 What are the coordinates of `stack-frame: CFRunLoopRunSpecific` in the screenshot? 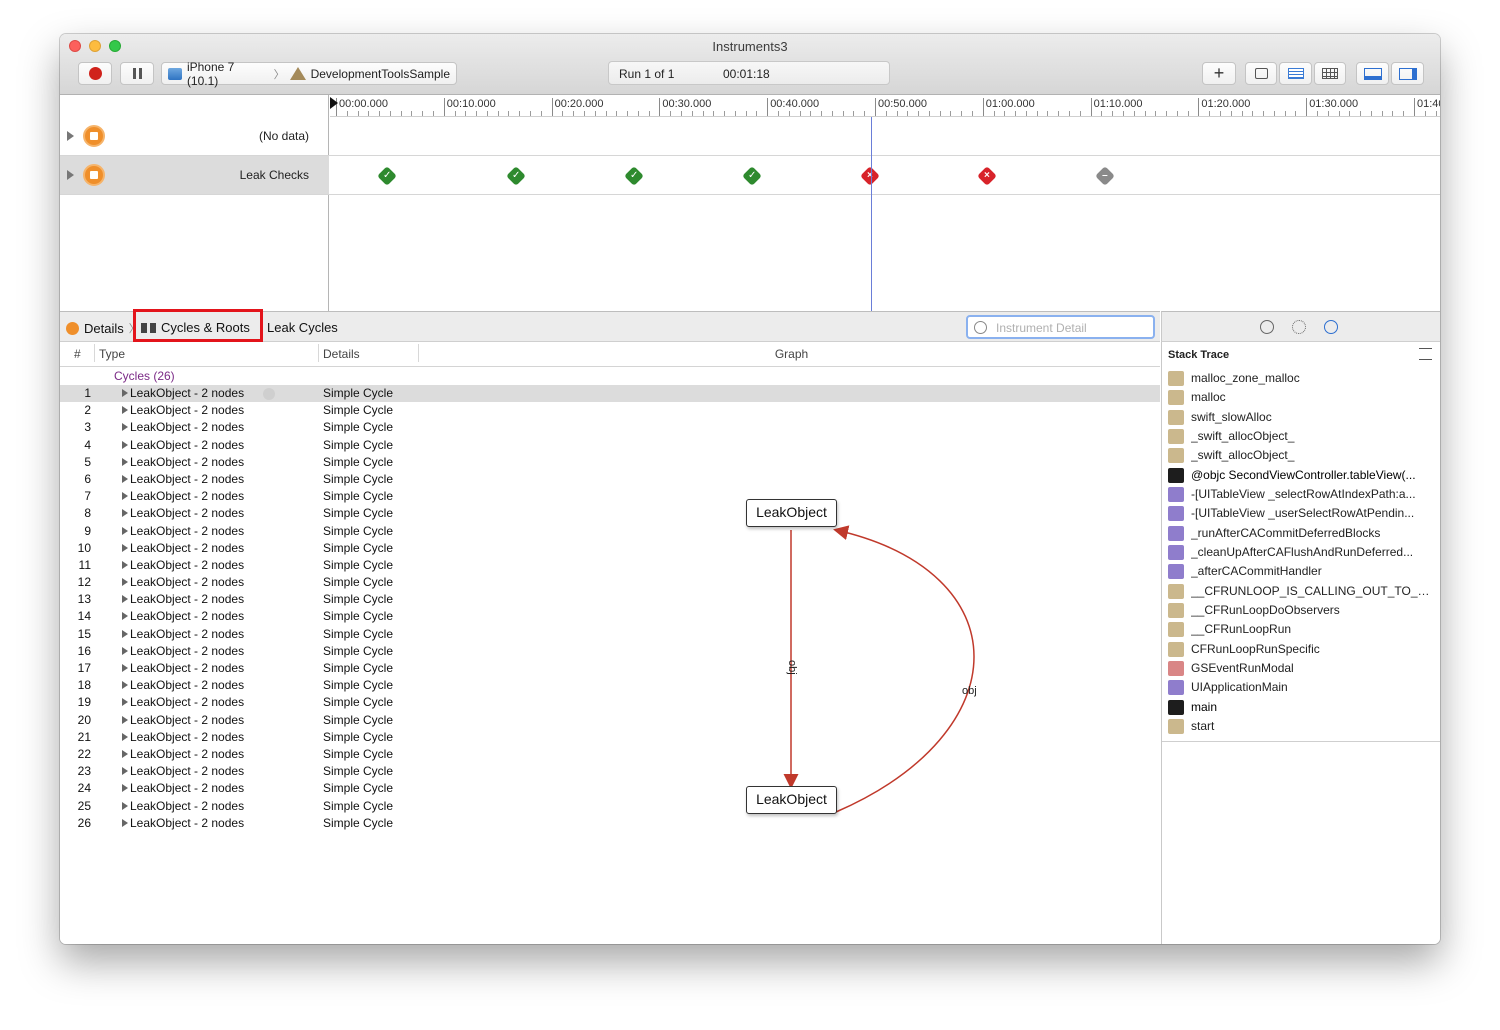 It's located at (1302, 649).